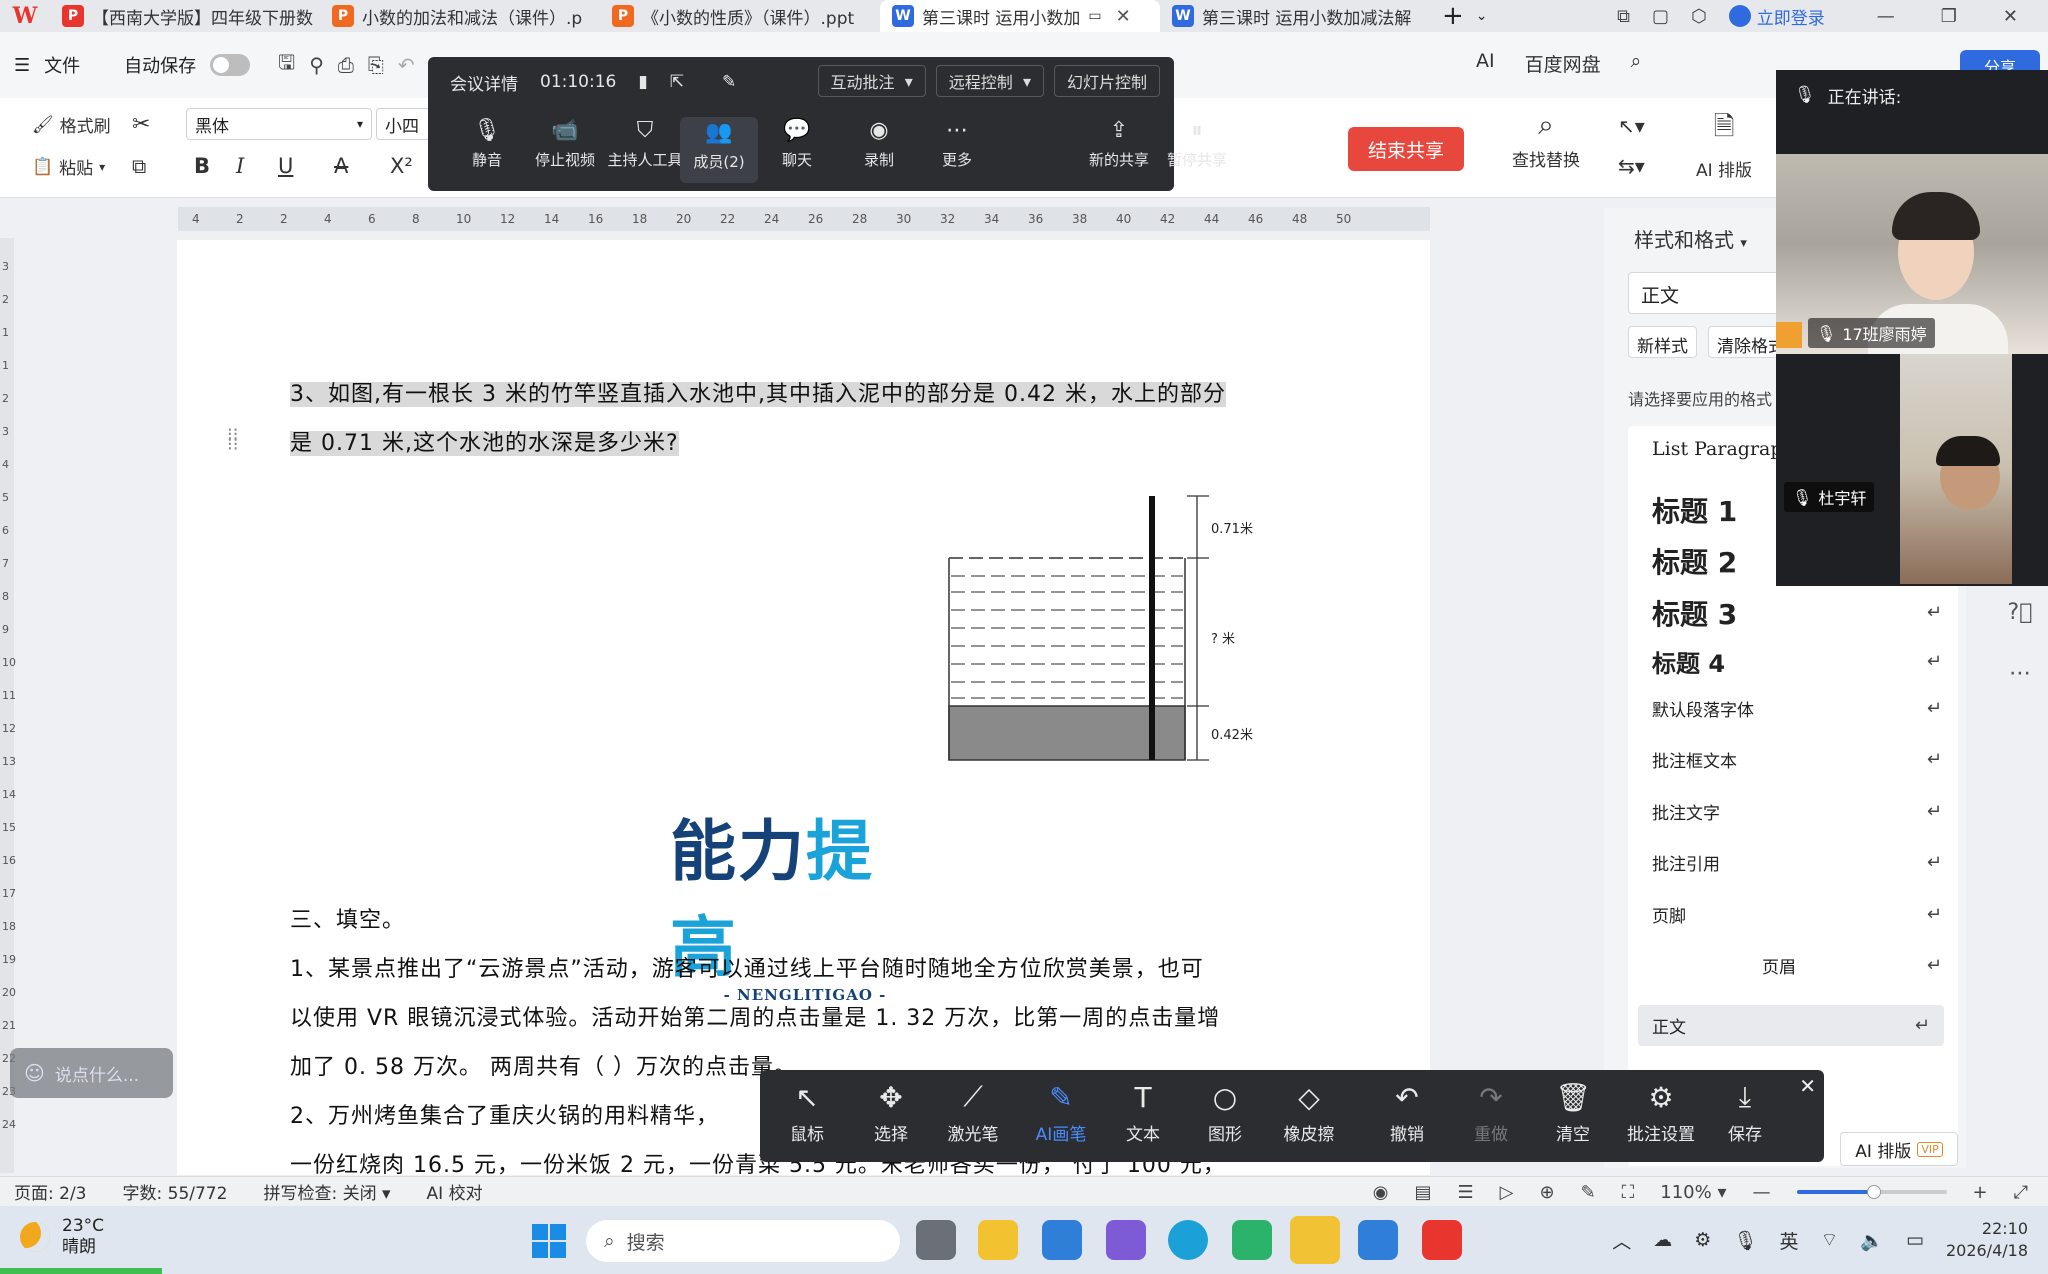 The width and height of the screenshot is (2048, 1274). What do you see at coordinates (1660, 16) in the screenshot?
I see `window-icon: ▢` at bounding box center [1660, 16].